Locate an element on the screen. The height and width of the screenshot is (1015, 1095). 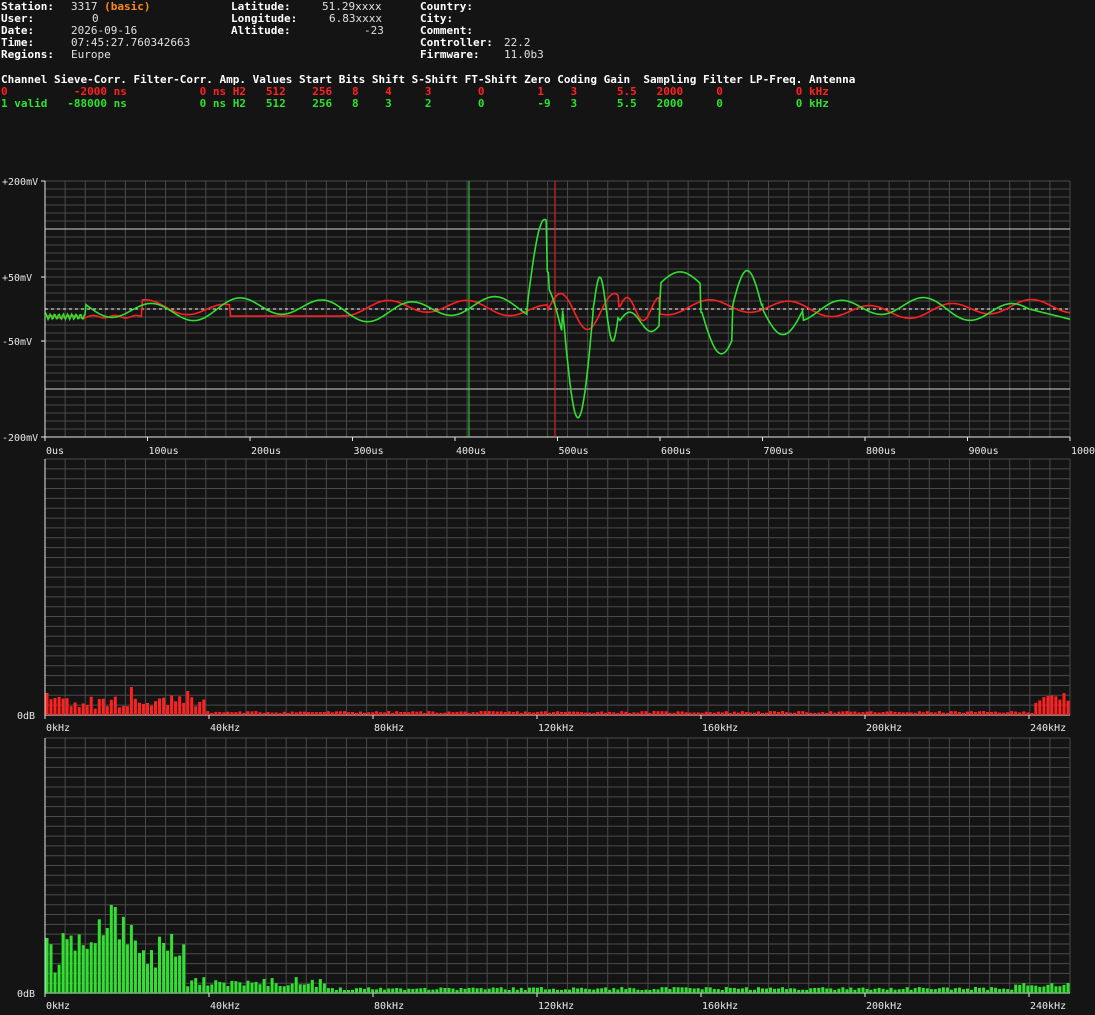
x-tick-label: 240kHz is located at coordinates (1048, 1006).